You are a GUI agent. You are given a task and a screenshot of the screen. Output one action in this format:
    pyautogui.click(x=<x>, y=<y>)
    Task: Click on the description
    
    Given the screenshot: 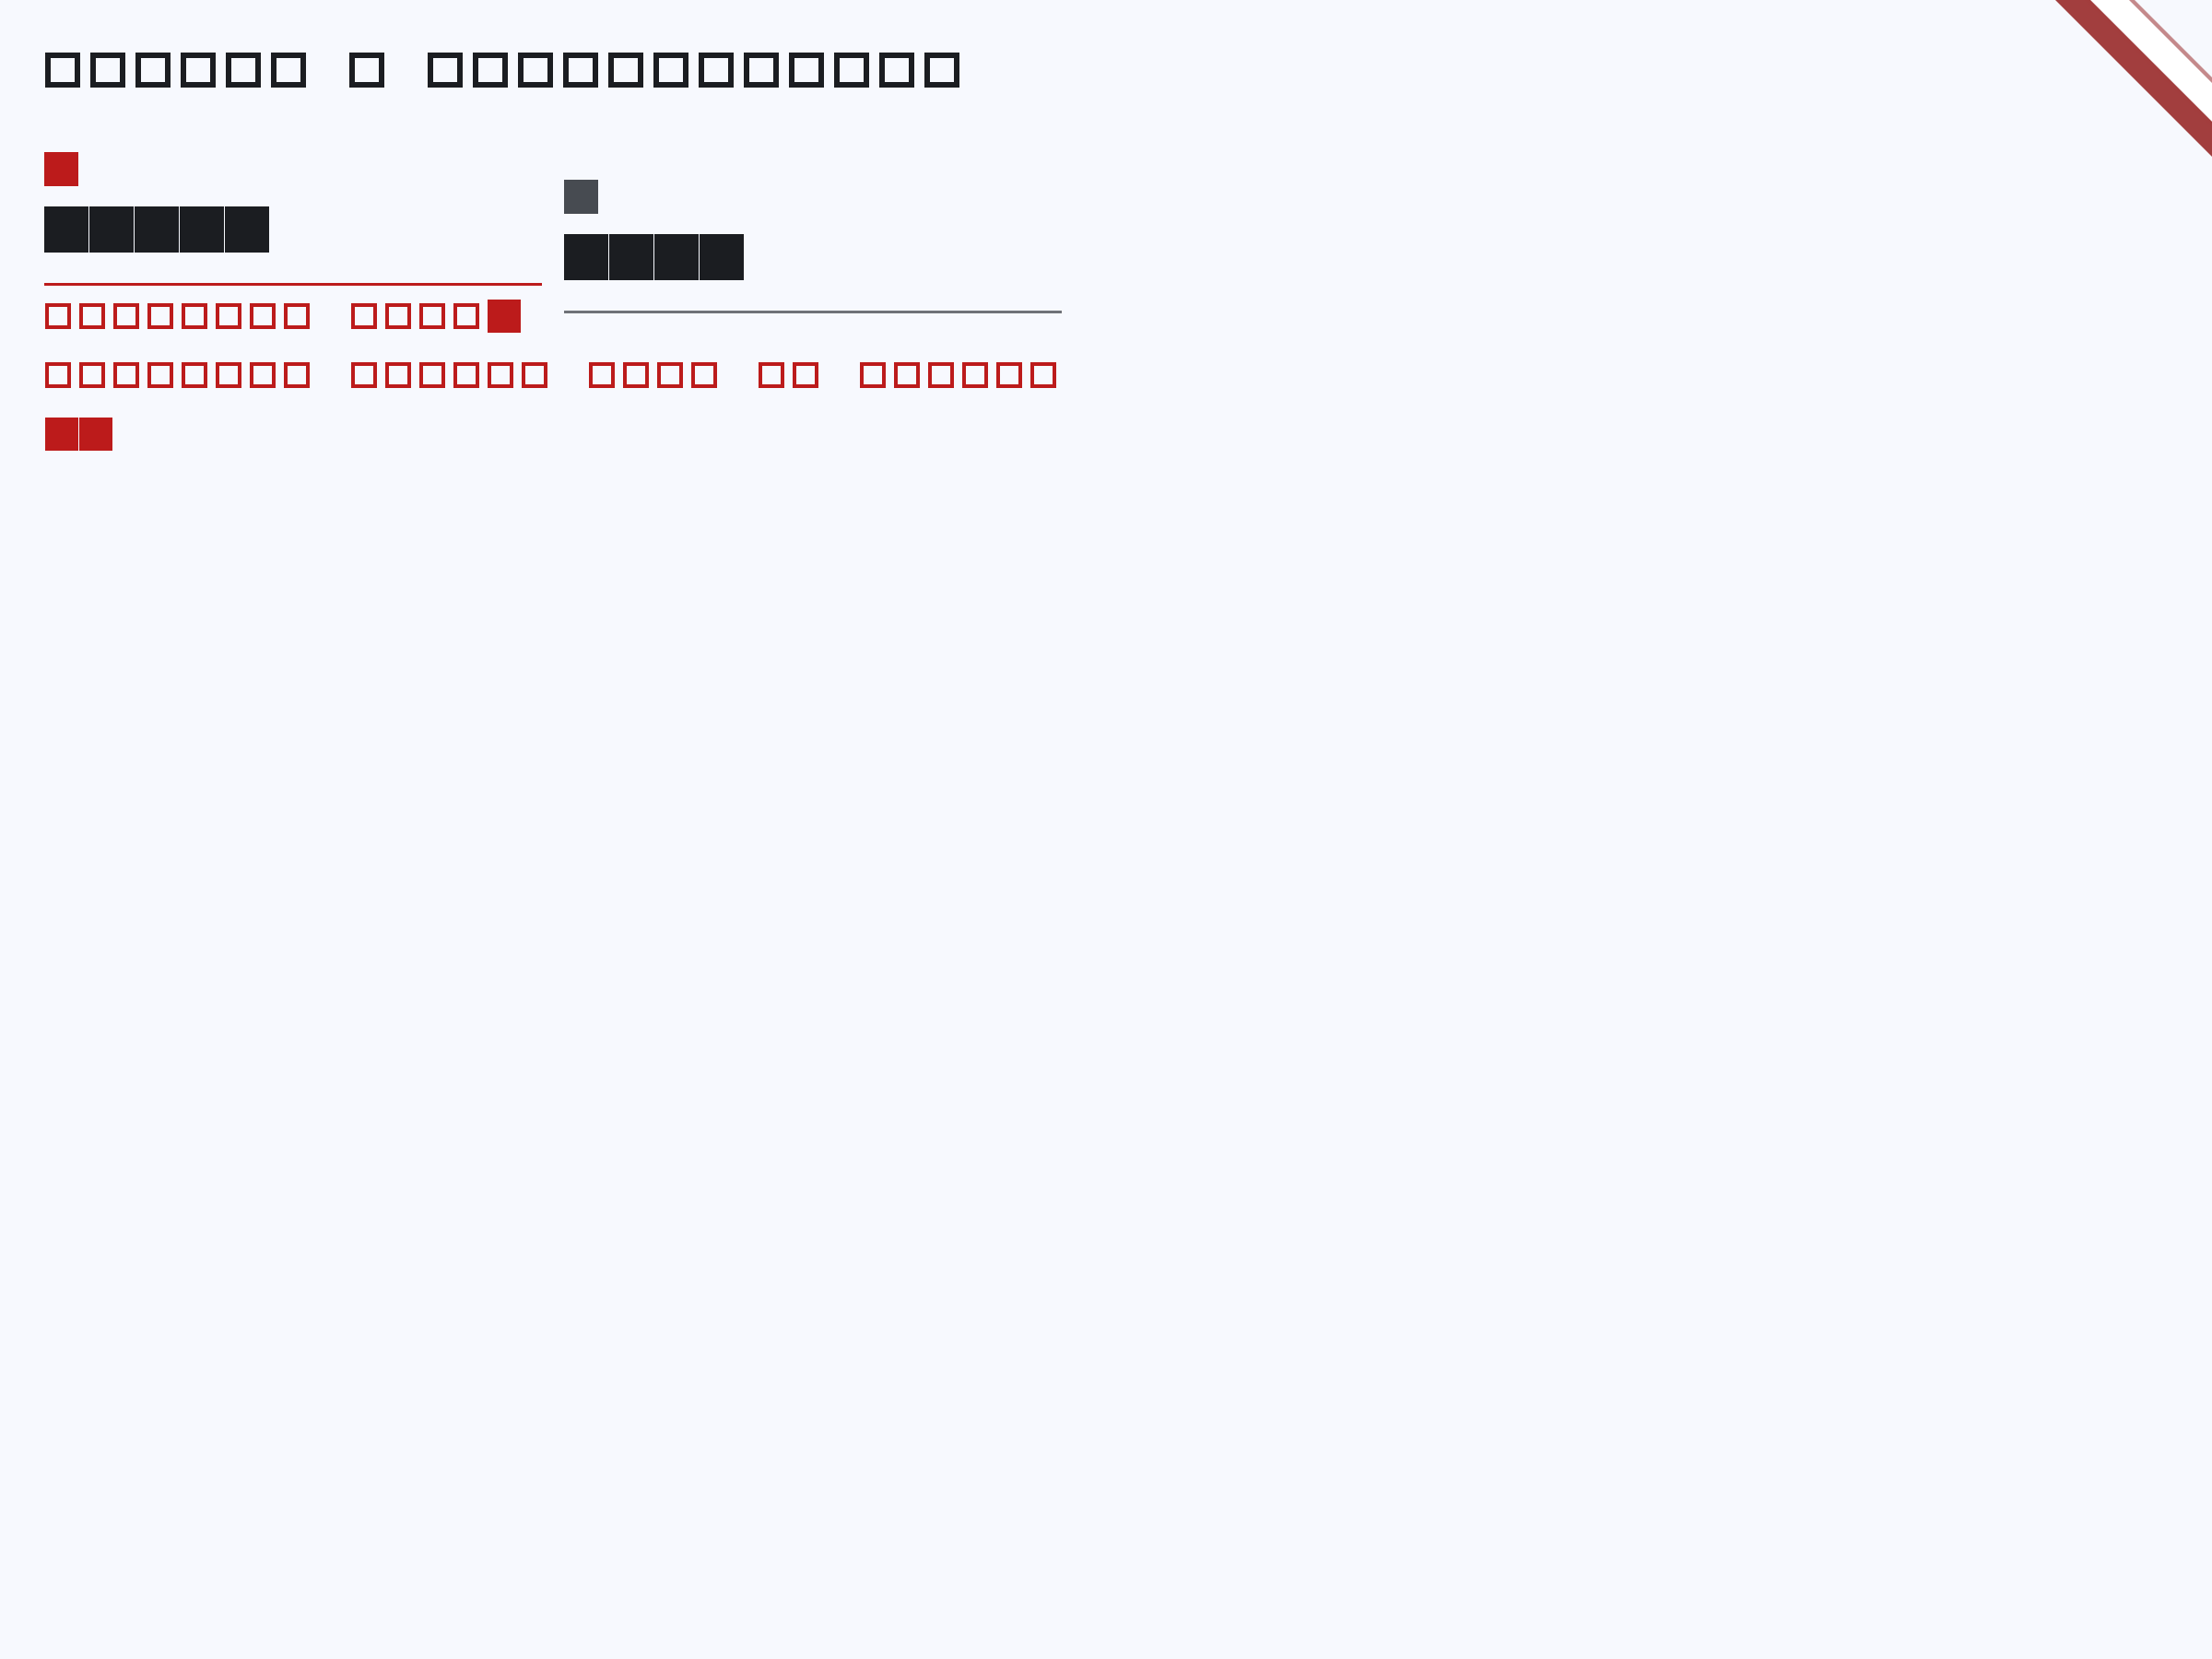 What is the action you would take?
    pyautogui.click(x=561, y=387)
    